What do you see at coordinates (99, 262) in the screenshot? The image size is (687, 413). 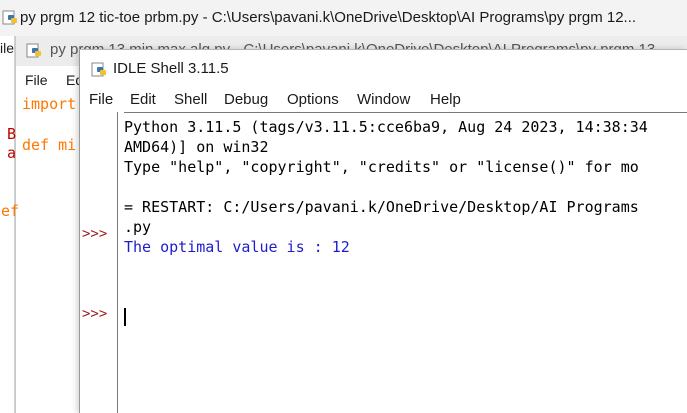 I see `prompt-gutter: >>> >>>` at bounding box center [99, 262].